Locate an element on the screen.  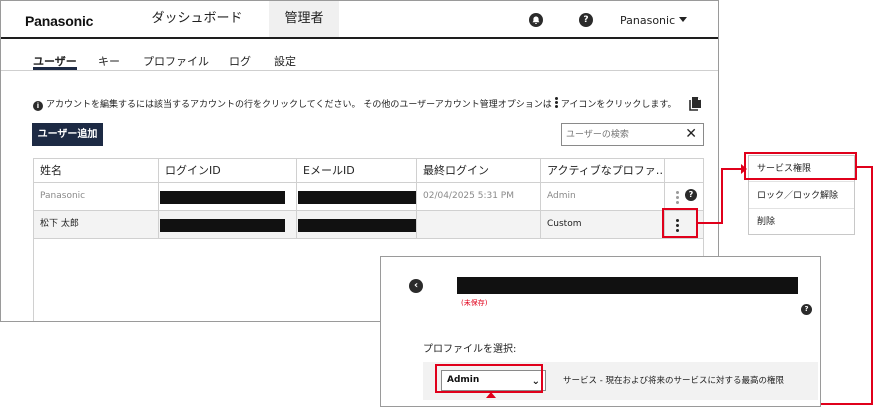
info-text-after: アイコンをクリックします。 is located at coordinates (618, 105).